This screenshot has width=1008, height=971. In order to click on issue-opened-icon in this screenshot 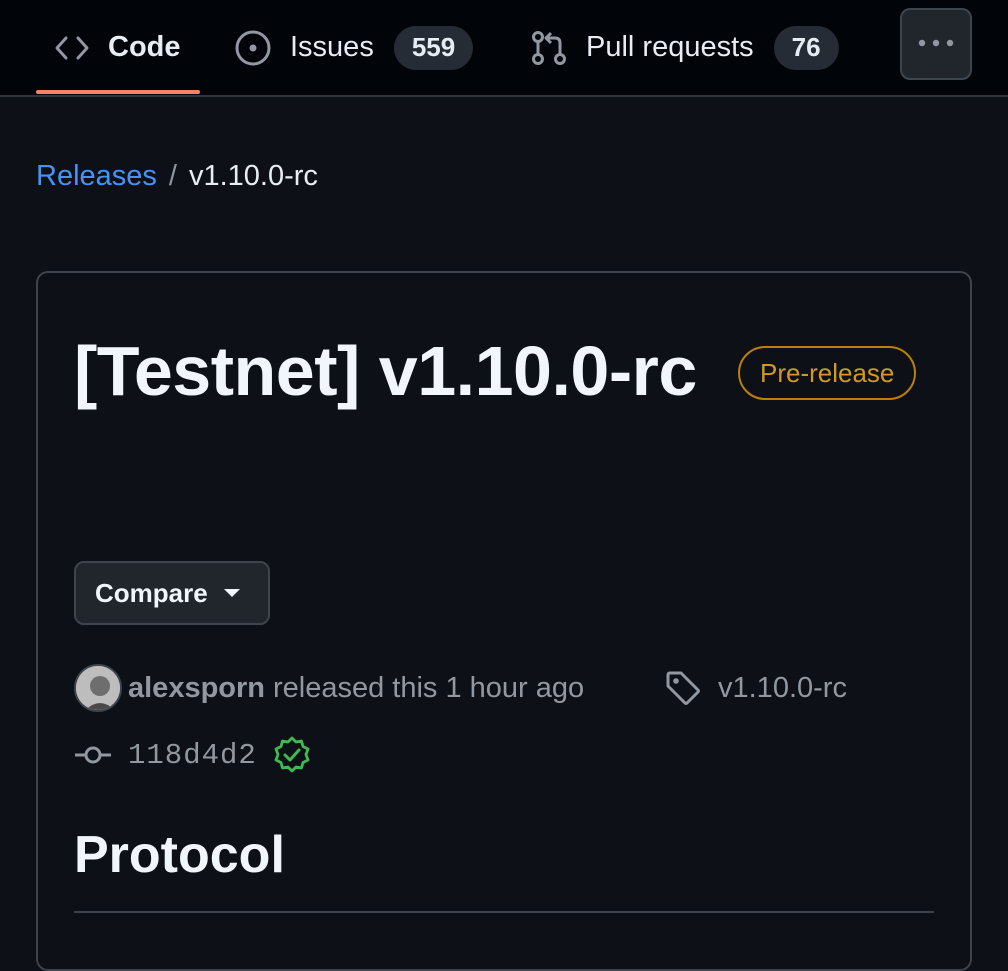, I will do `click(253, 48)`.